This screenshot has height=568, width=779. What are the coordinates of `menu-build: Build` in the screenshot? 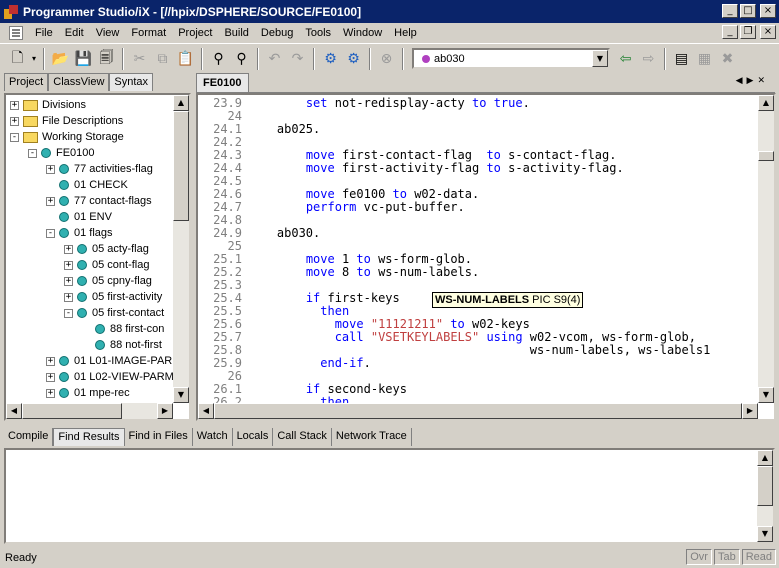 It's located at (236, 33).